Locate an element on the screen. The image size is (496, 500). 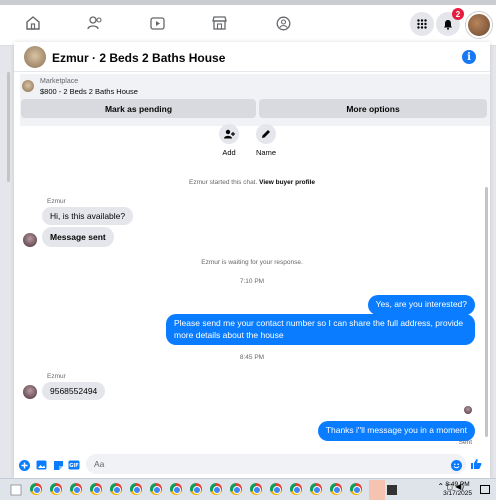
app-icon is located at coordinates (393, 490).